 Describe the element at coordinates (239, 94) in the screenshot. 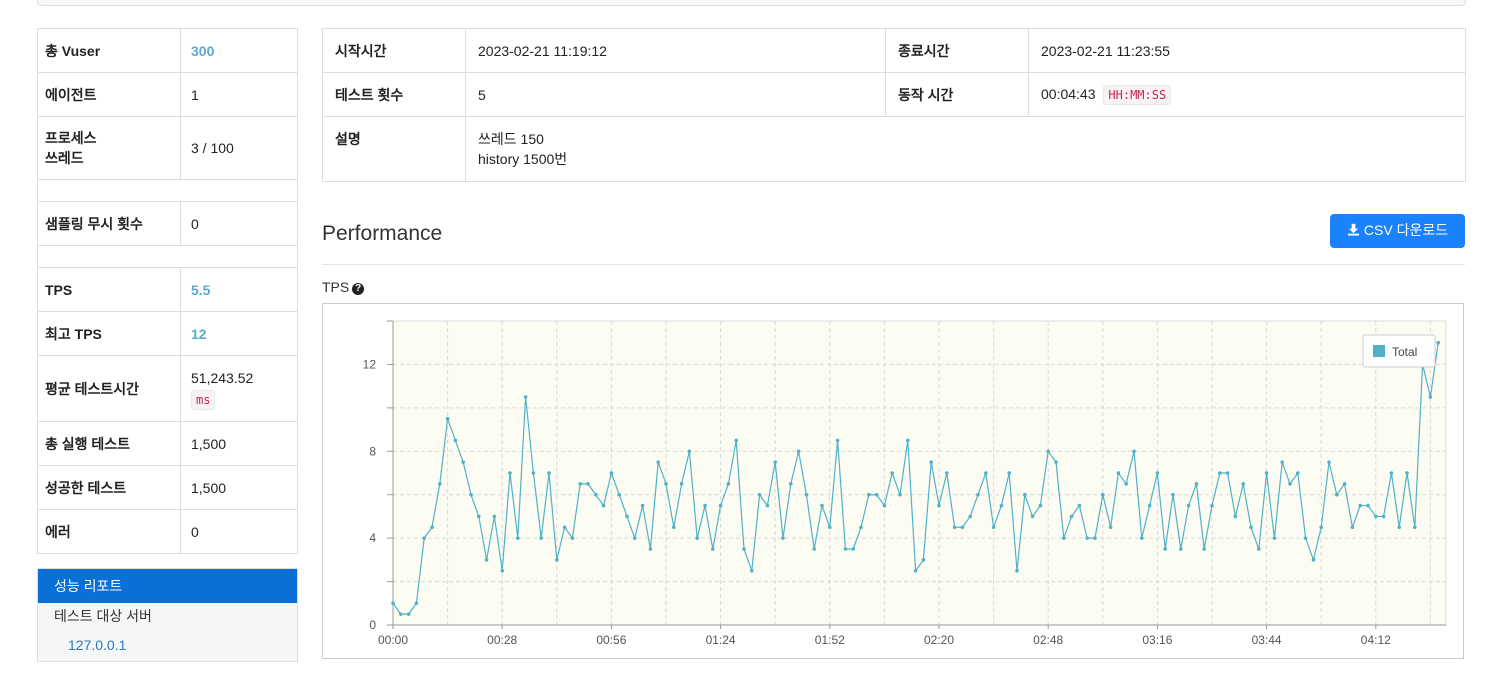

I see `agent-value: 1` at that location.